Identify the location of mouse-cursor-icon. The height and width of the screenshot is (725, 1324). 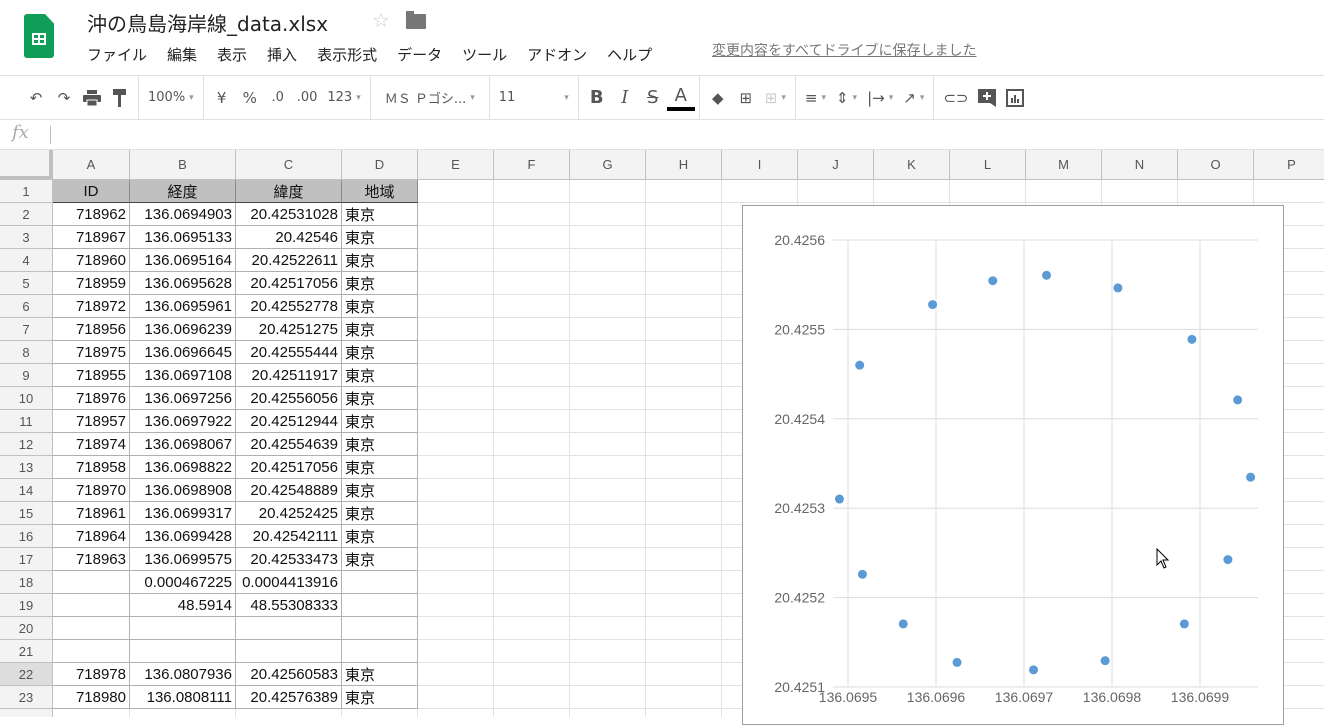
(1163, 558).